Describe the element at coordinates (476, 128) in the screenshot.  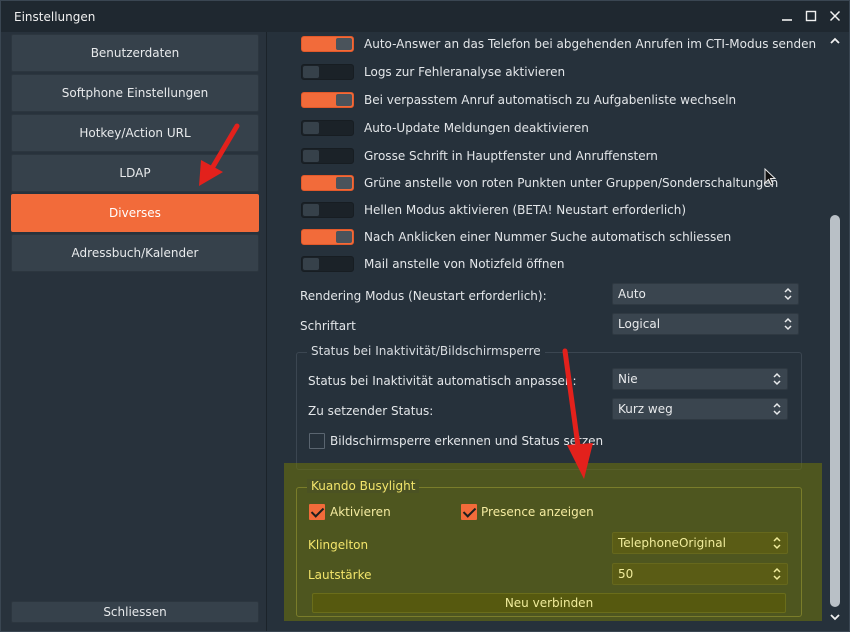
I see `toggle-label: Auto-Update Meldungen deaktivieren` at that location.